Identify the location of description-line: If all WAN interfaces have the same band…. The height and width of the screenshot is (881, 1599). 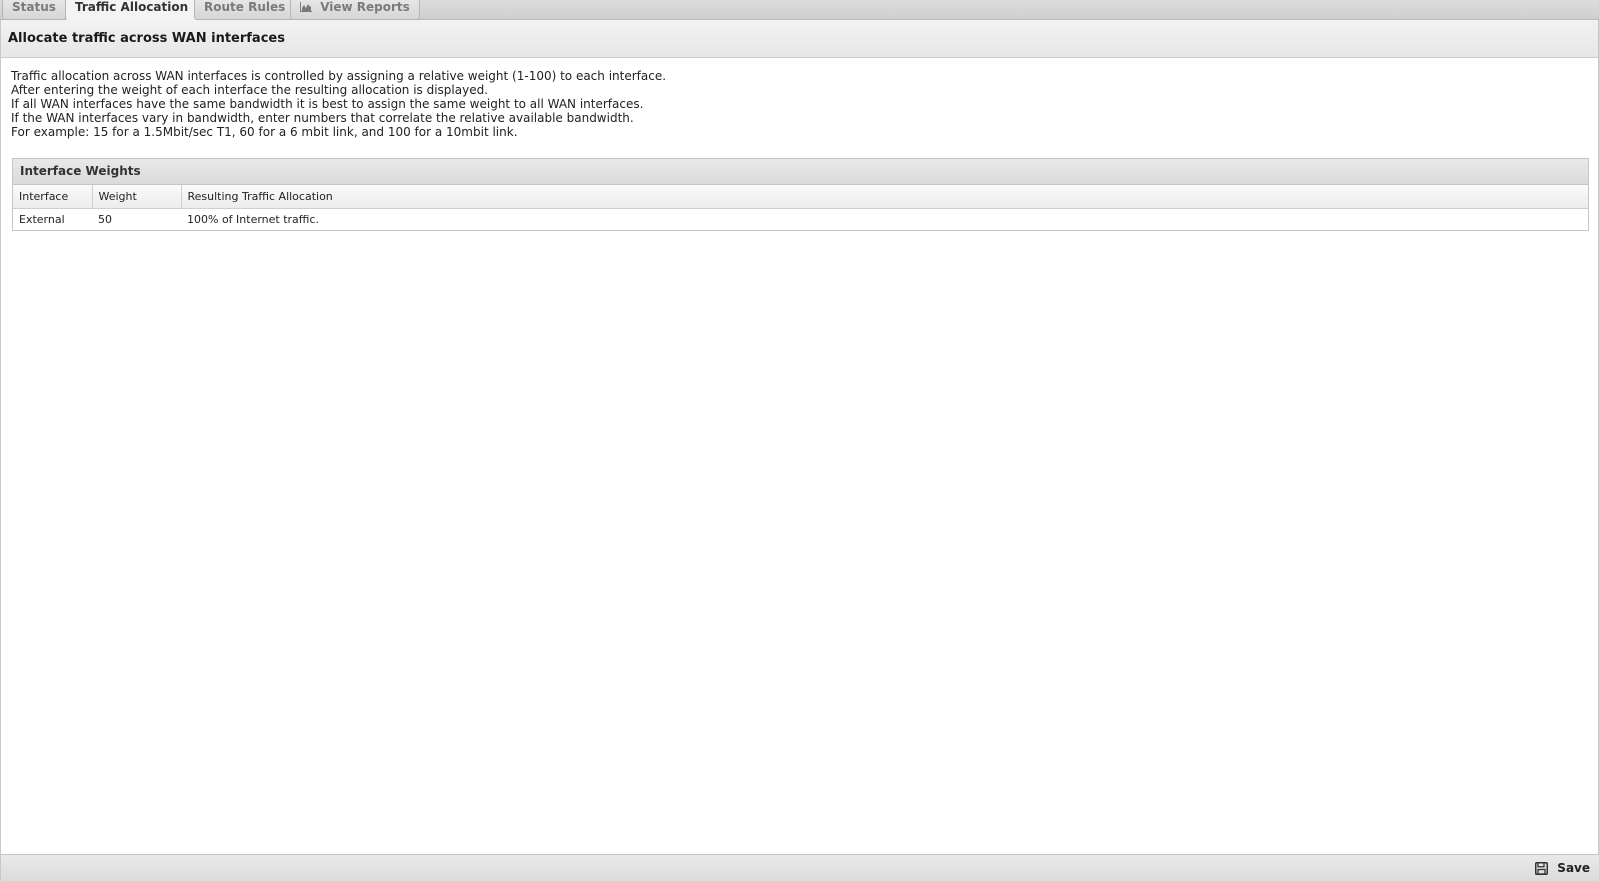
(327, 104).